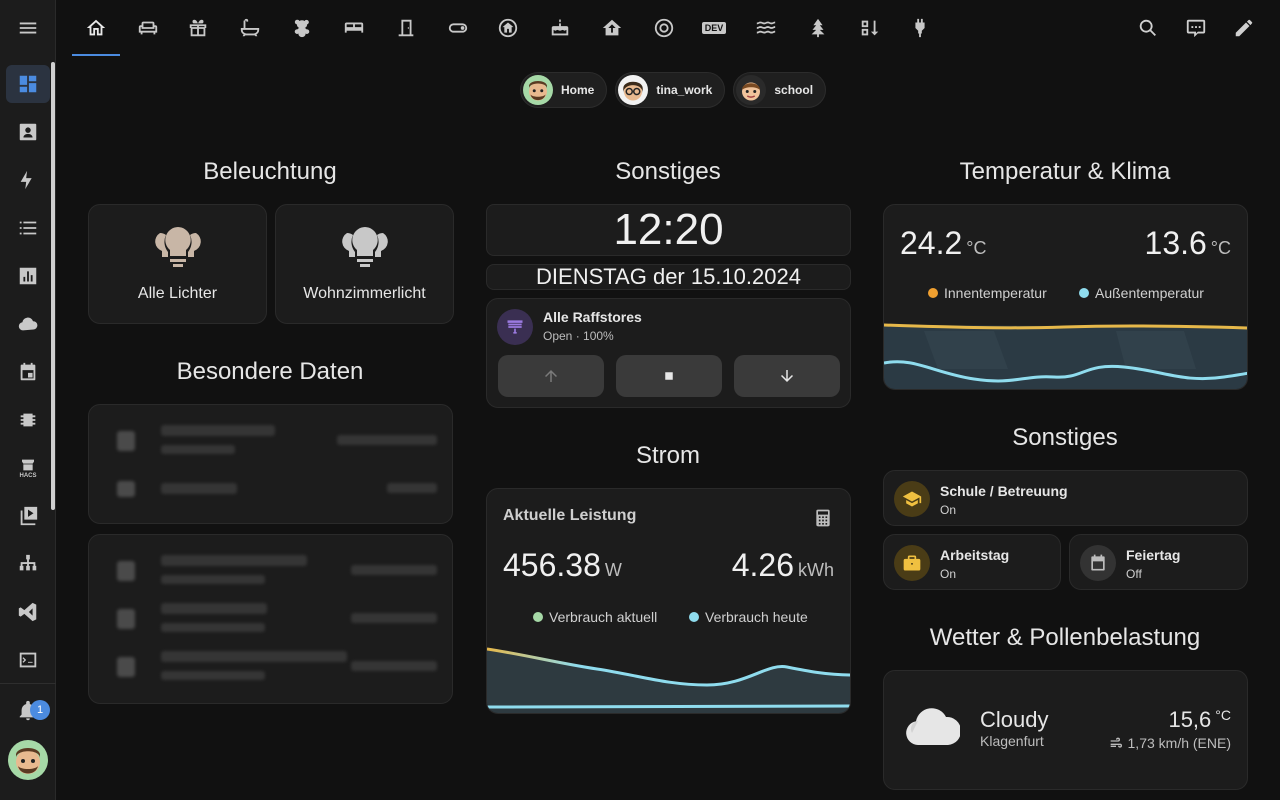 This screenshot has height=800, width=1280. What do you see at coordinates (250, 28) in the screenshot?
I see `tab-bathroom` at bounding box center [250, 28].